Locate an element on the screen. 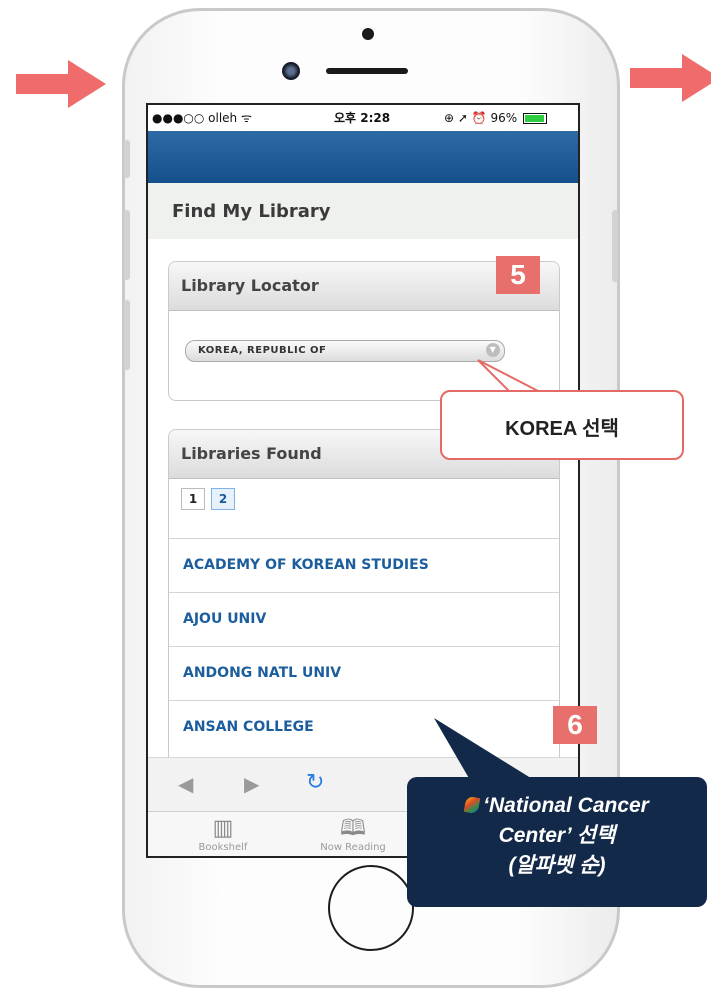  bookshelf-icon: ▥ is located at coordinates (223, 828).